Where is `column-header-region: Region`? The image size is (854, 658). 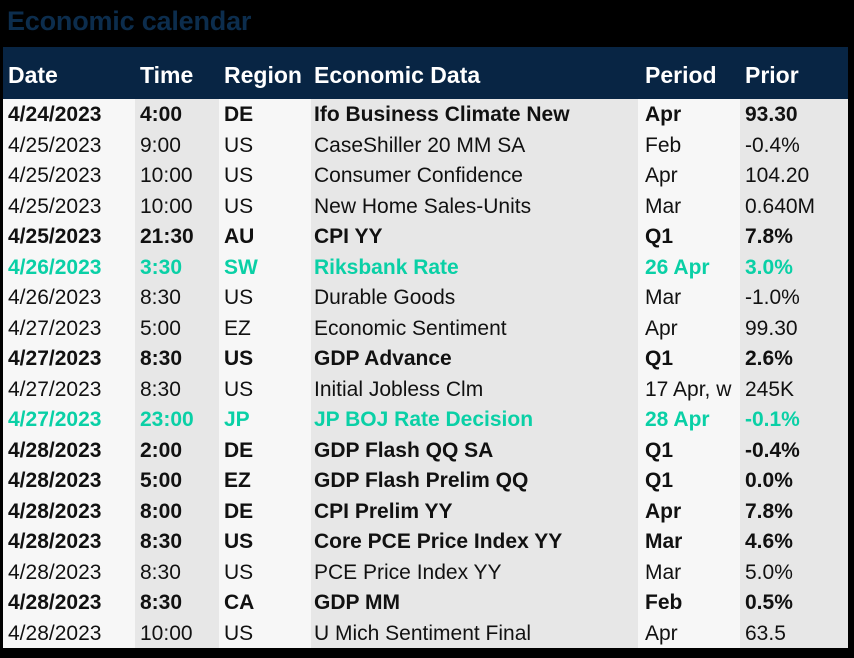
column-header-region: Region is located at coordinates (267, 73).